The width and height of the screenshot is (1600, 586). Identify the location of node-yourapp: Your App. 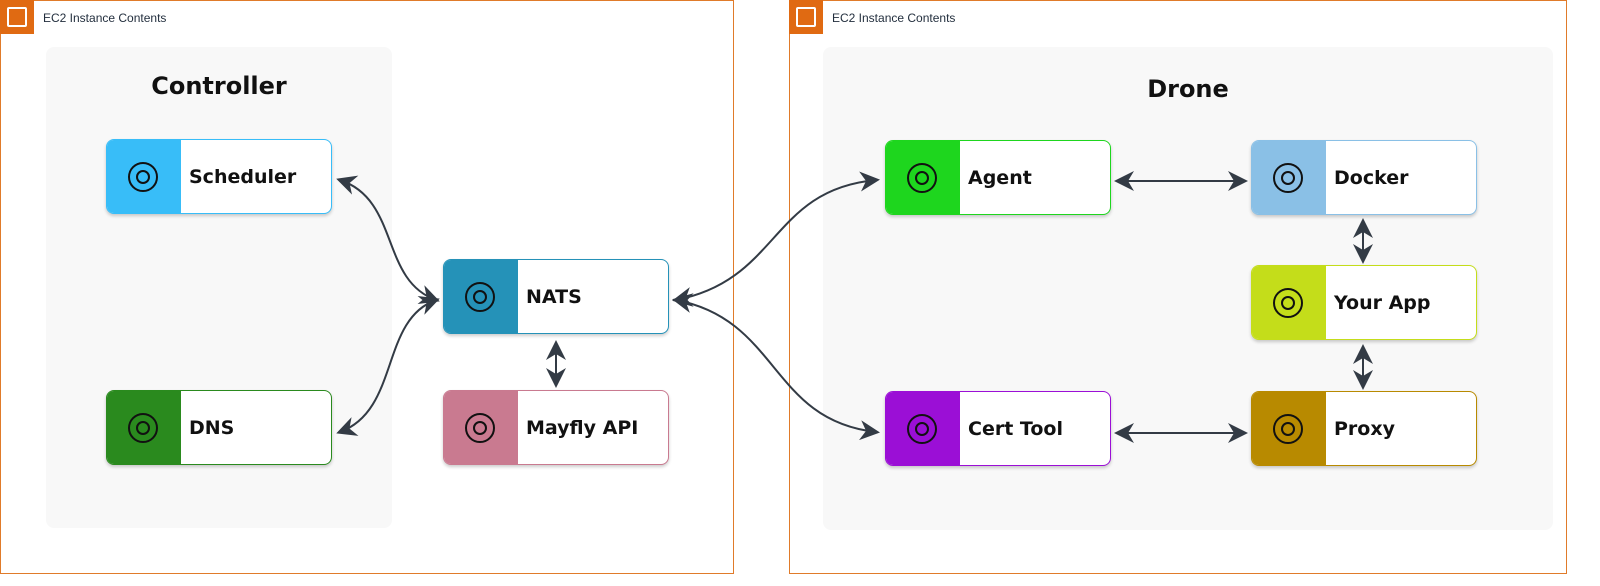
(1364, 302).